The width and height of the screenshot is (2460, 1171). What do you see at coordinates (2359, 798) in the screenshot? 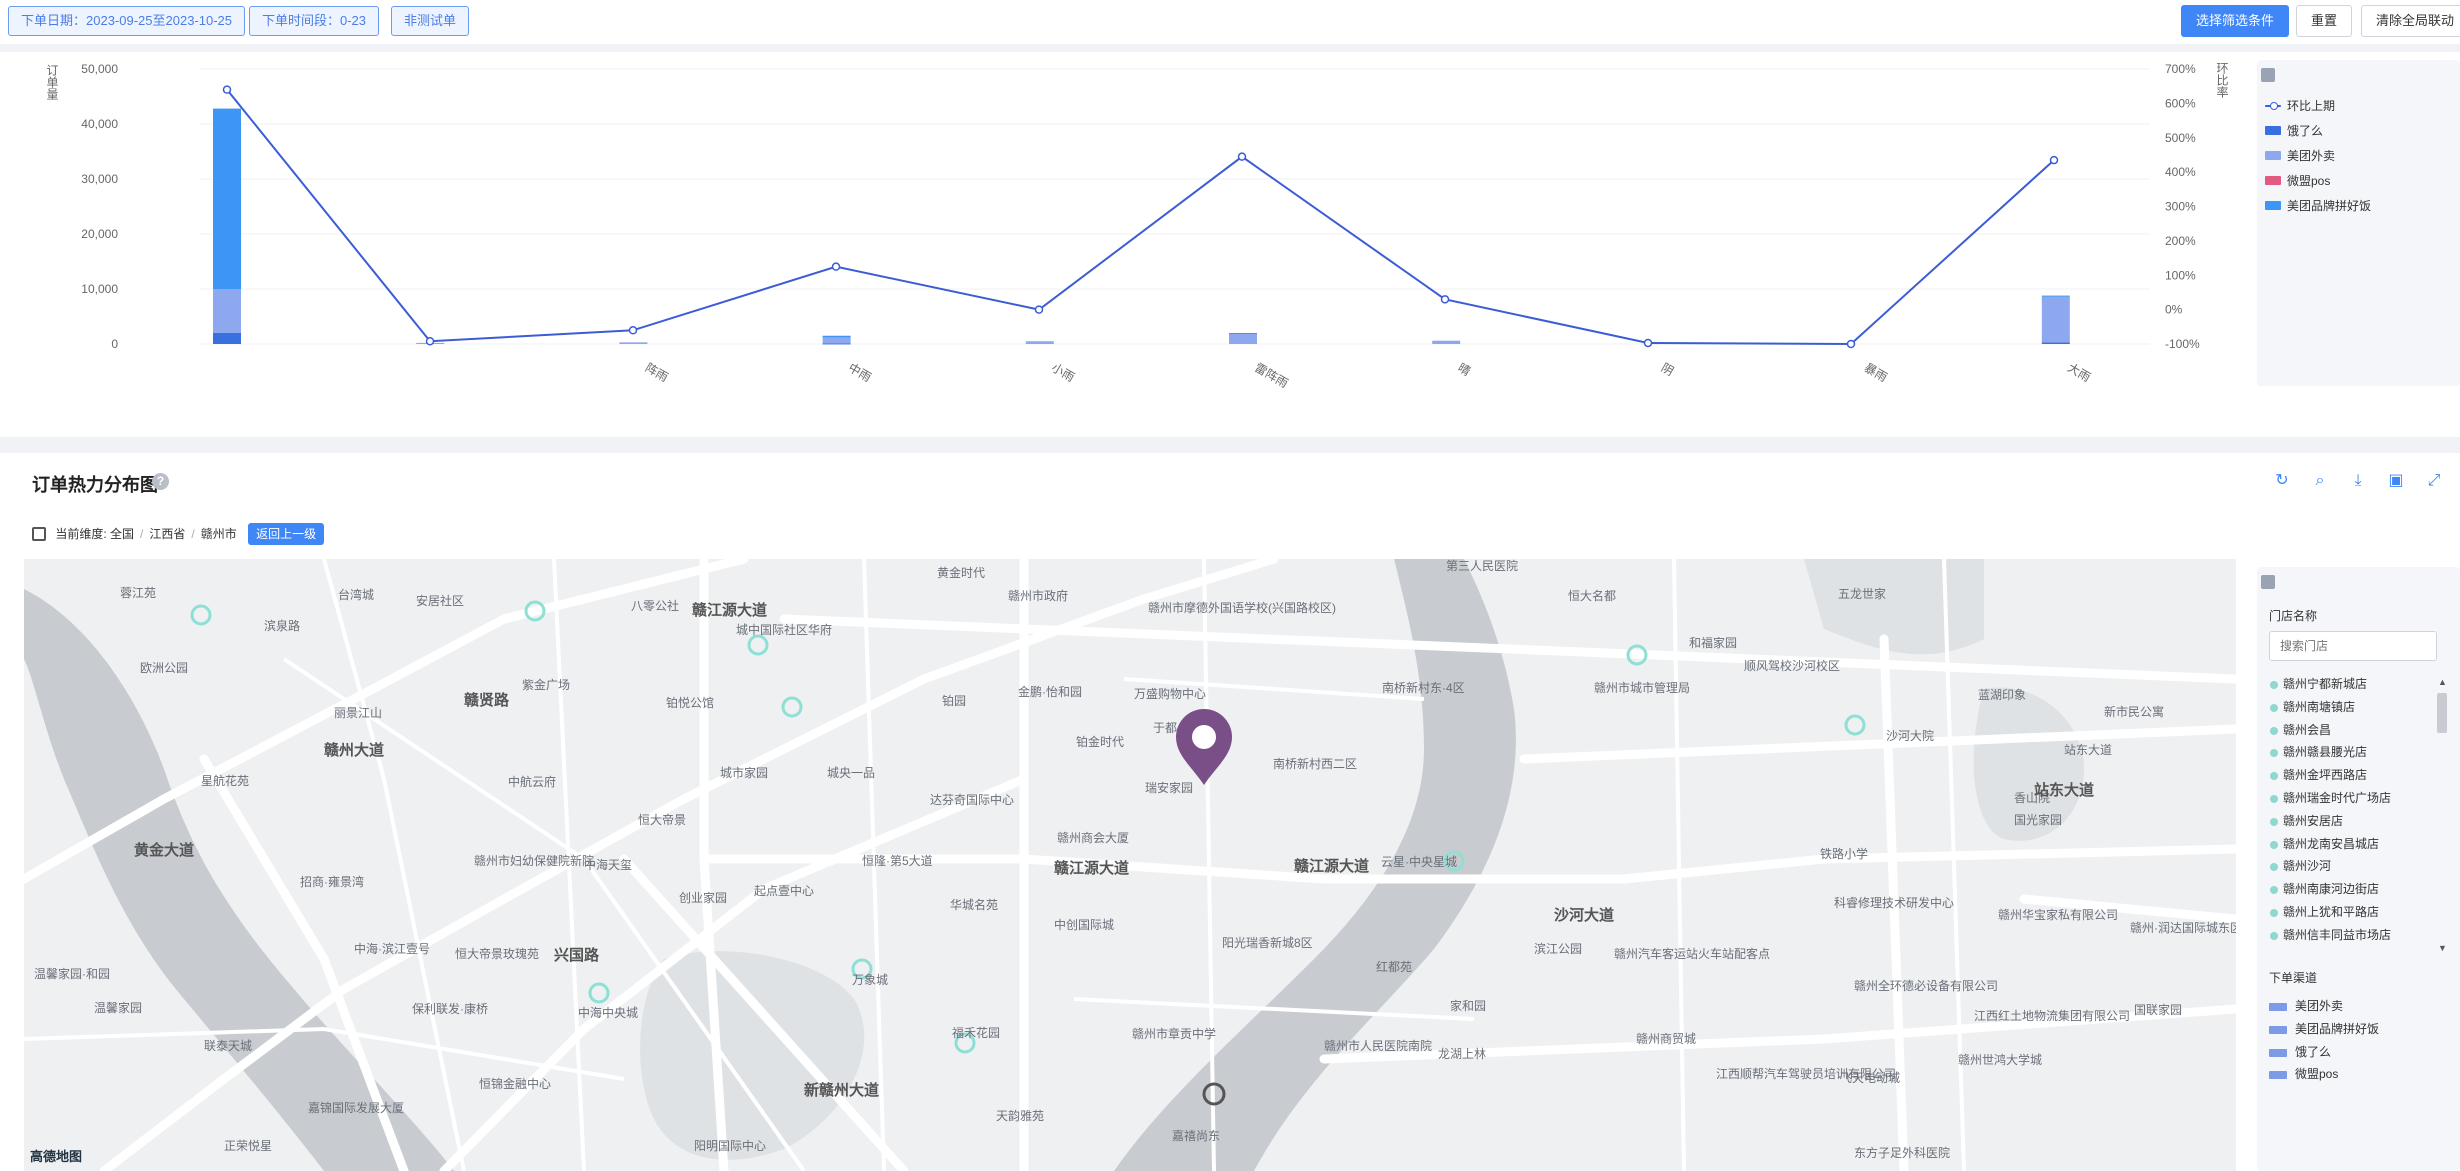
I see `store-item: 赣州瑞金时代广场店` at bounding box center [2359, 798].